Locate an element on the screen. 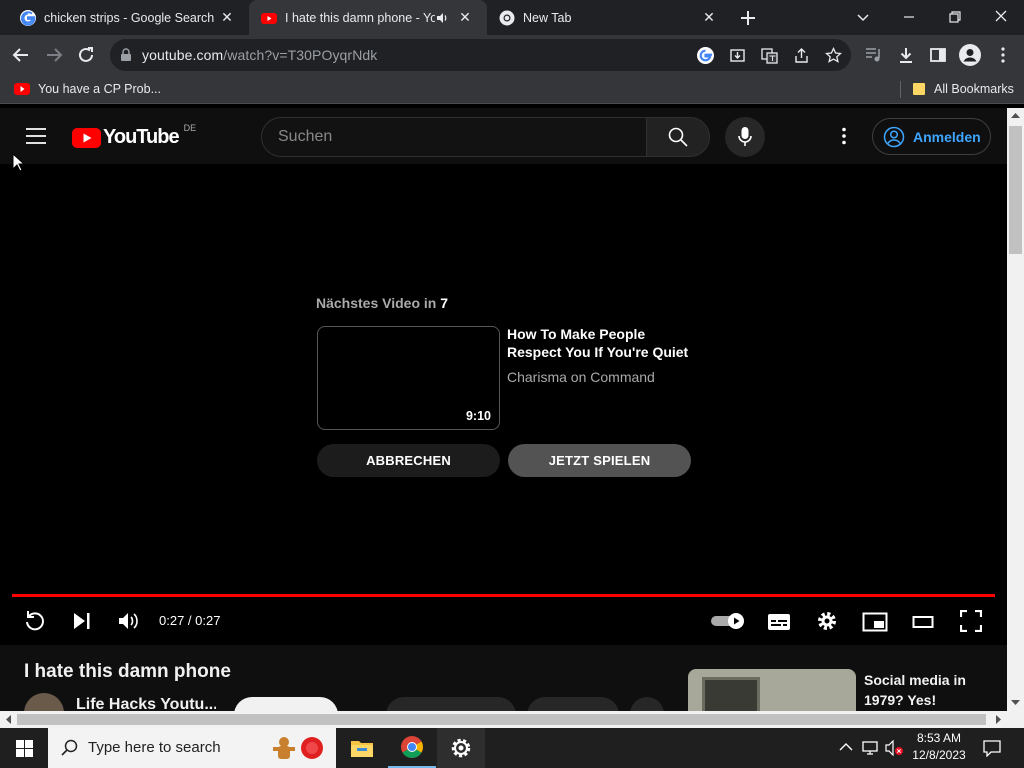 The width and height of the screenshot is (1024, 768). scroll-right-arrow-icon is located at coordinates (999, 719).